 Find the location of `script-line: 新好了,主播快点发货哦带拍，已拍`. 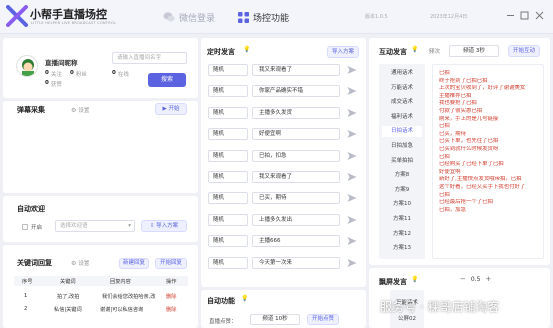

script-line: 新好了,主播快点发货哦带拍，已拍 is located at coordinates (480, 179).